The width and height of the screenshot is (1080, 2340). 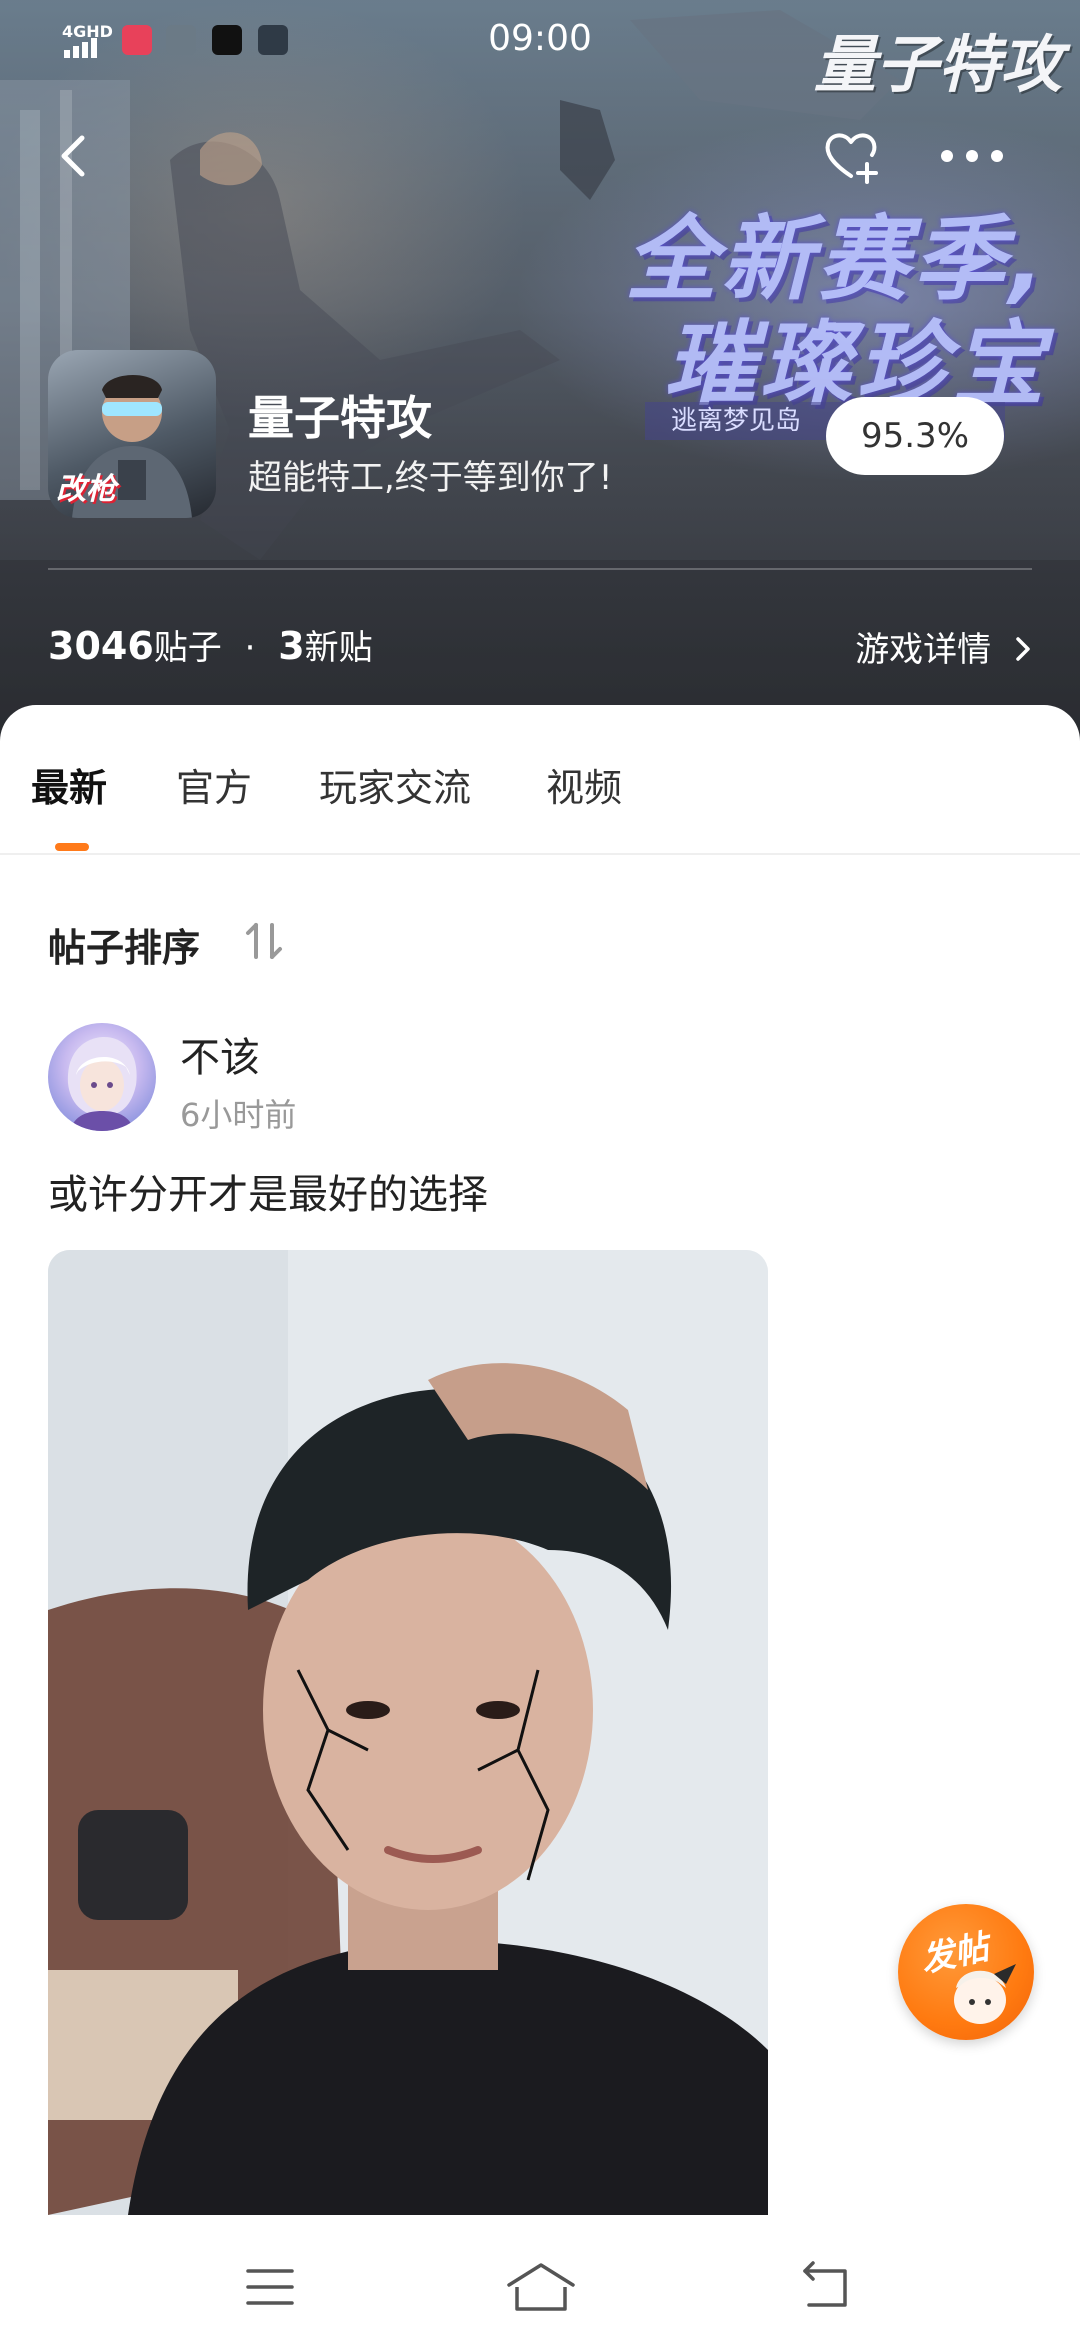 What do you see at coordinates (985, 1994) in the screenshot?
I see `mascot-icon` at bounding box center [985, 1994].